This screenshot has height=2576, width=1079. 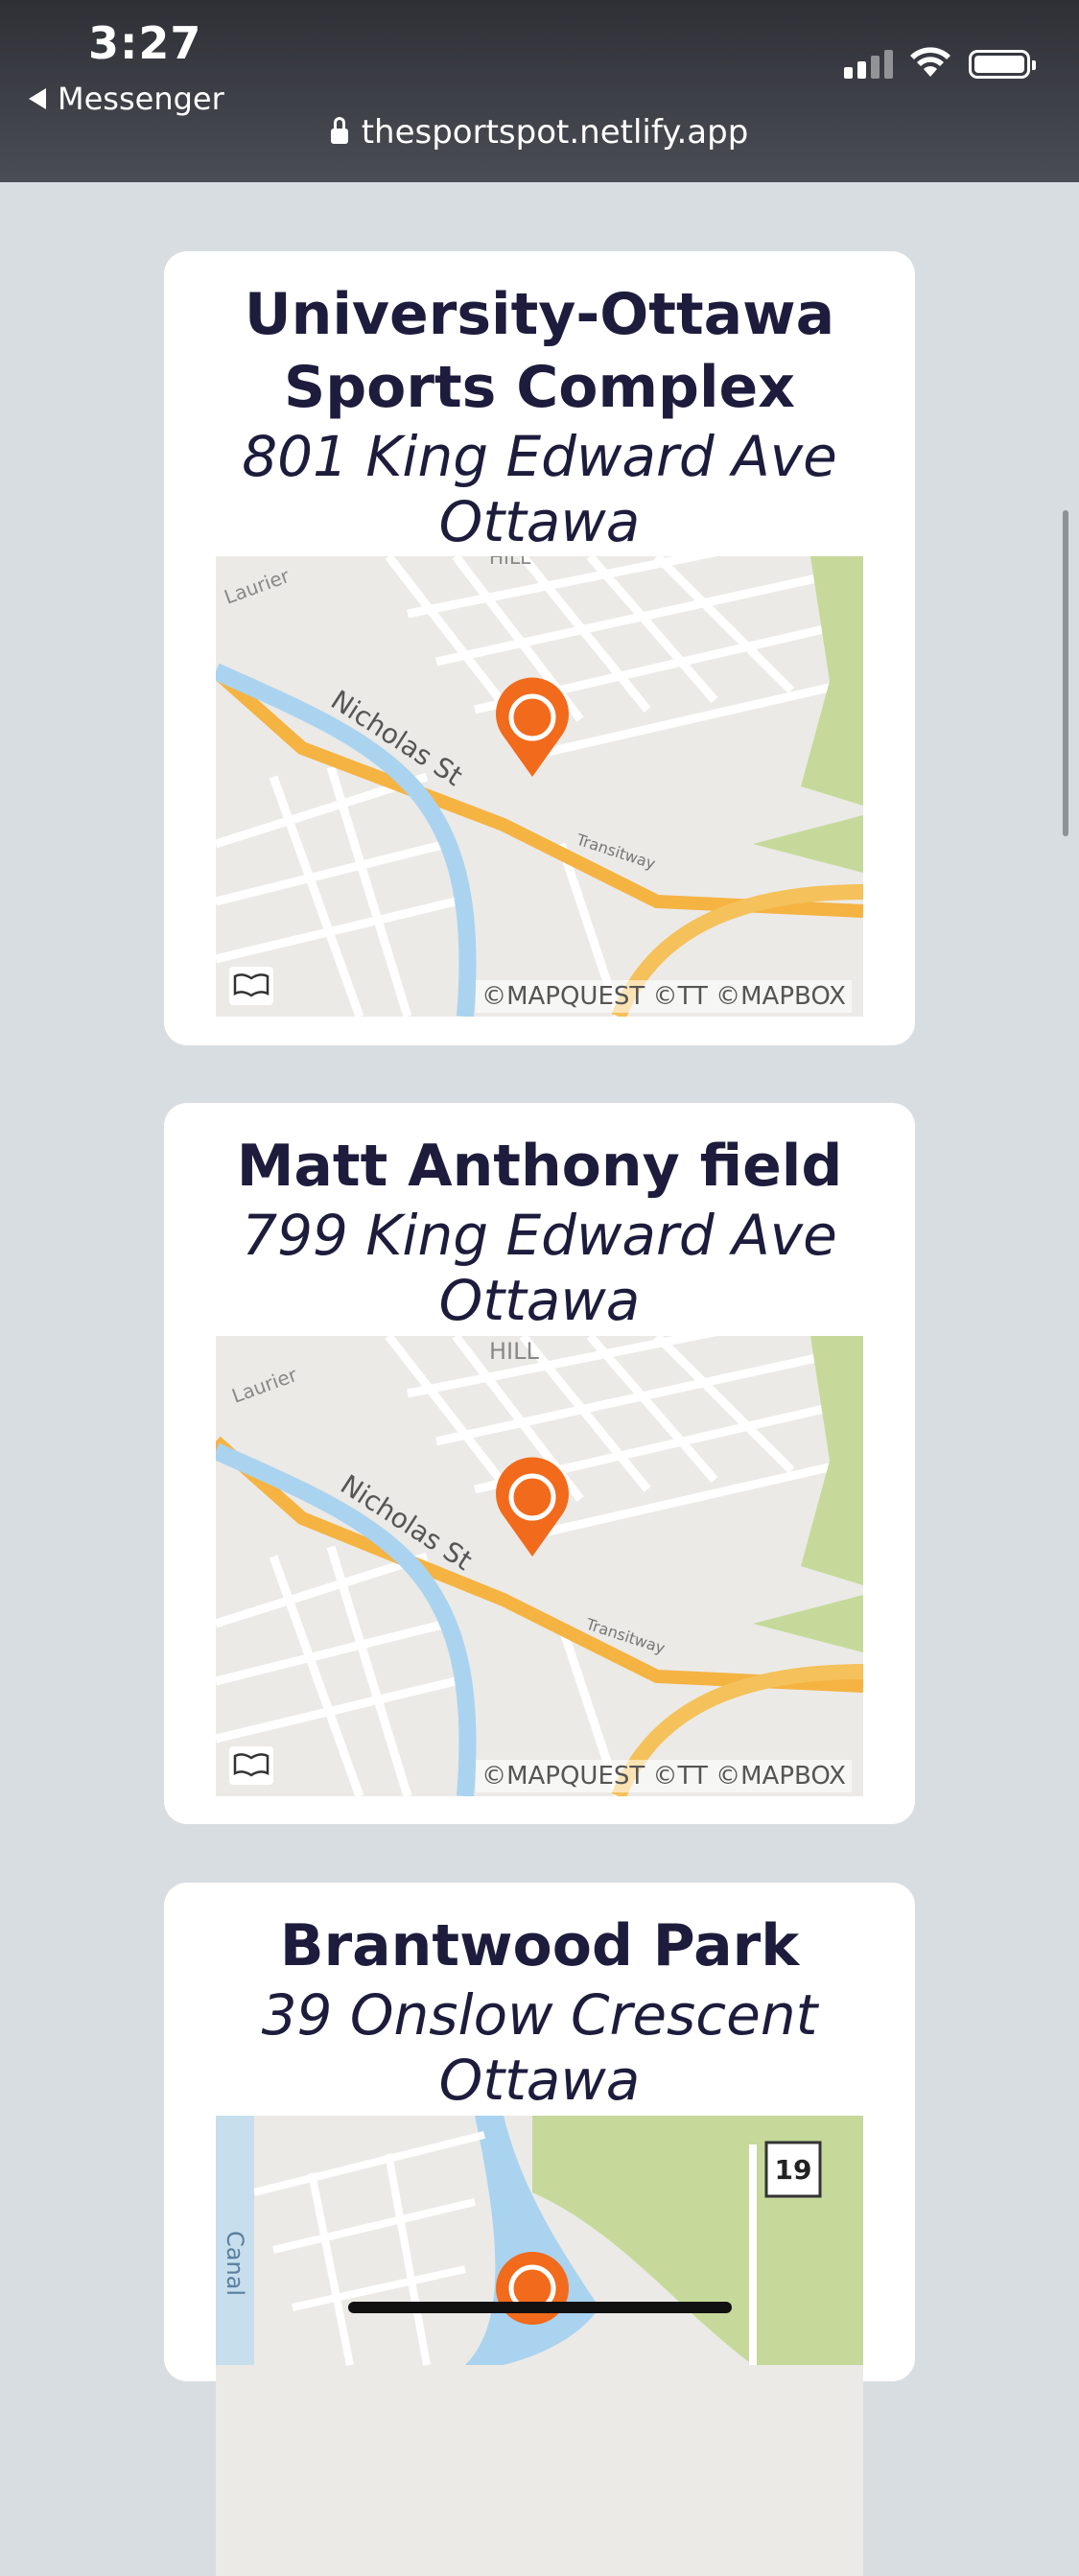 I want to click on back-arrow-icon, so click(x=37, y=98).